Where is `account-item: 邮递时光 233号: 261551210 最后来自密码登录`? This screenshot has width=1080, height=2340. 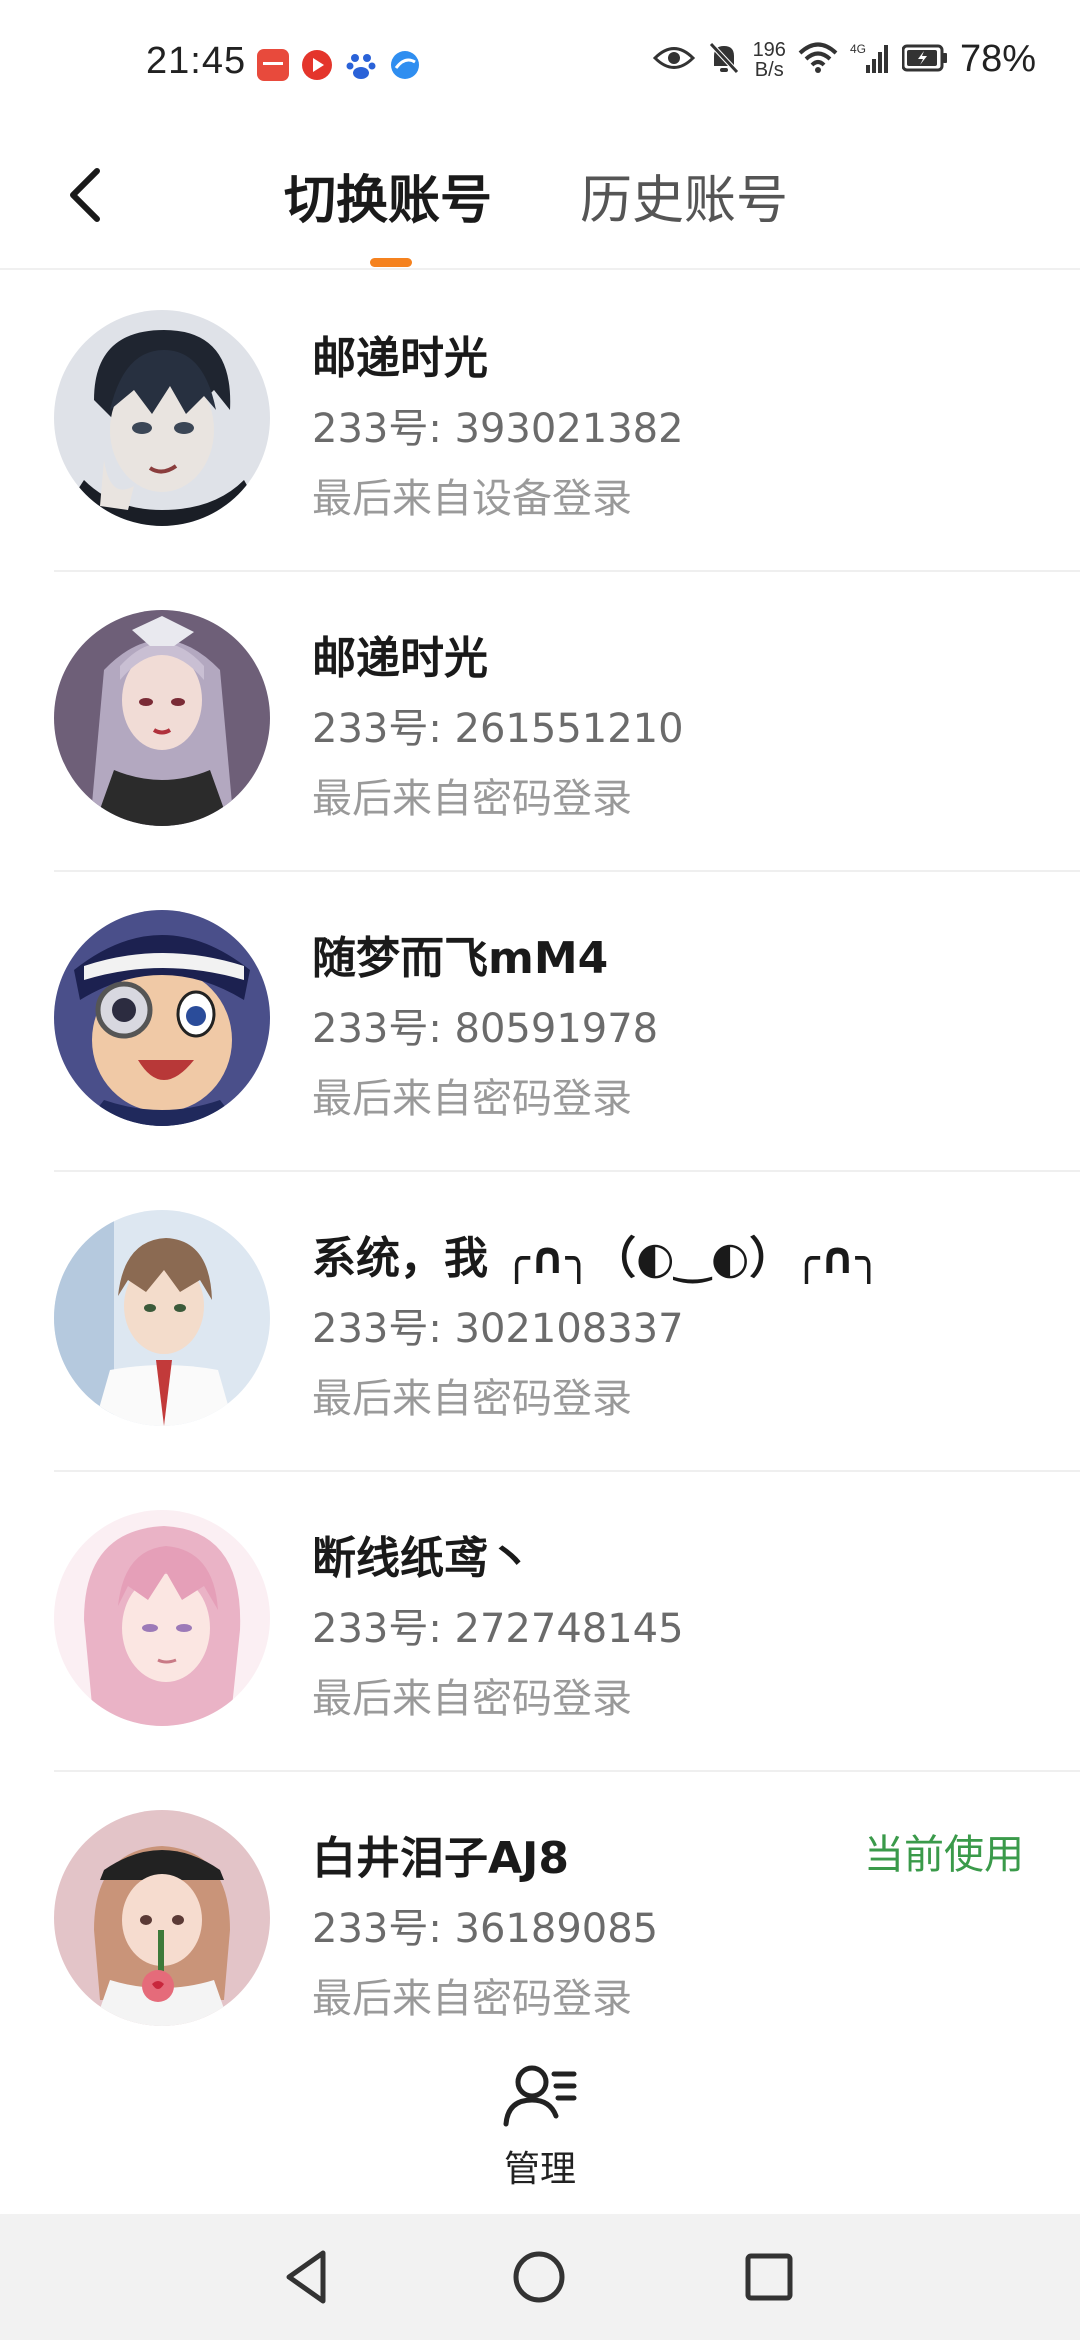 account-item: 邮递时光 233号: 261551210 最后来自密码登录 is located at coordinates (540, 722).